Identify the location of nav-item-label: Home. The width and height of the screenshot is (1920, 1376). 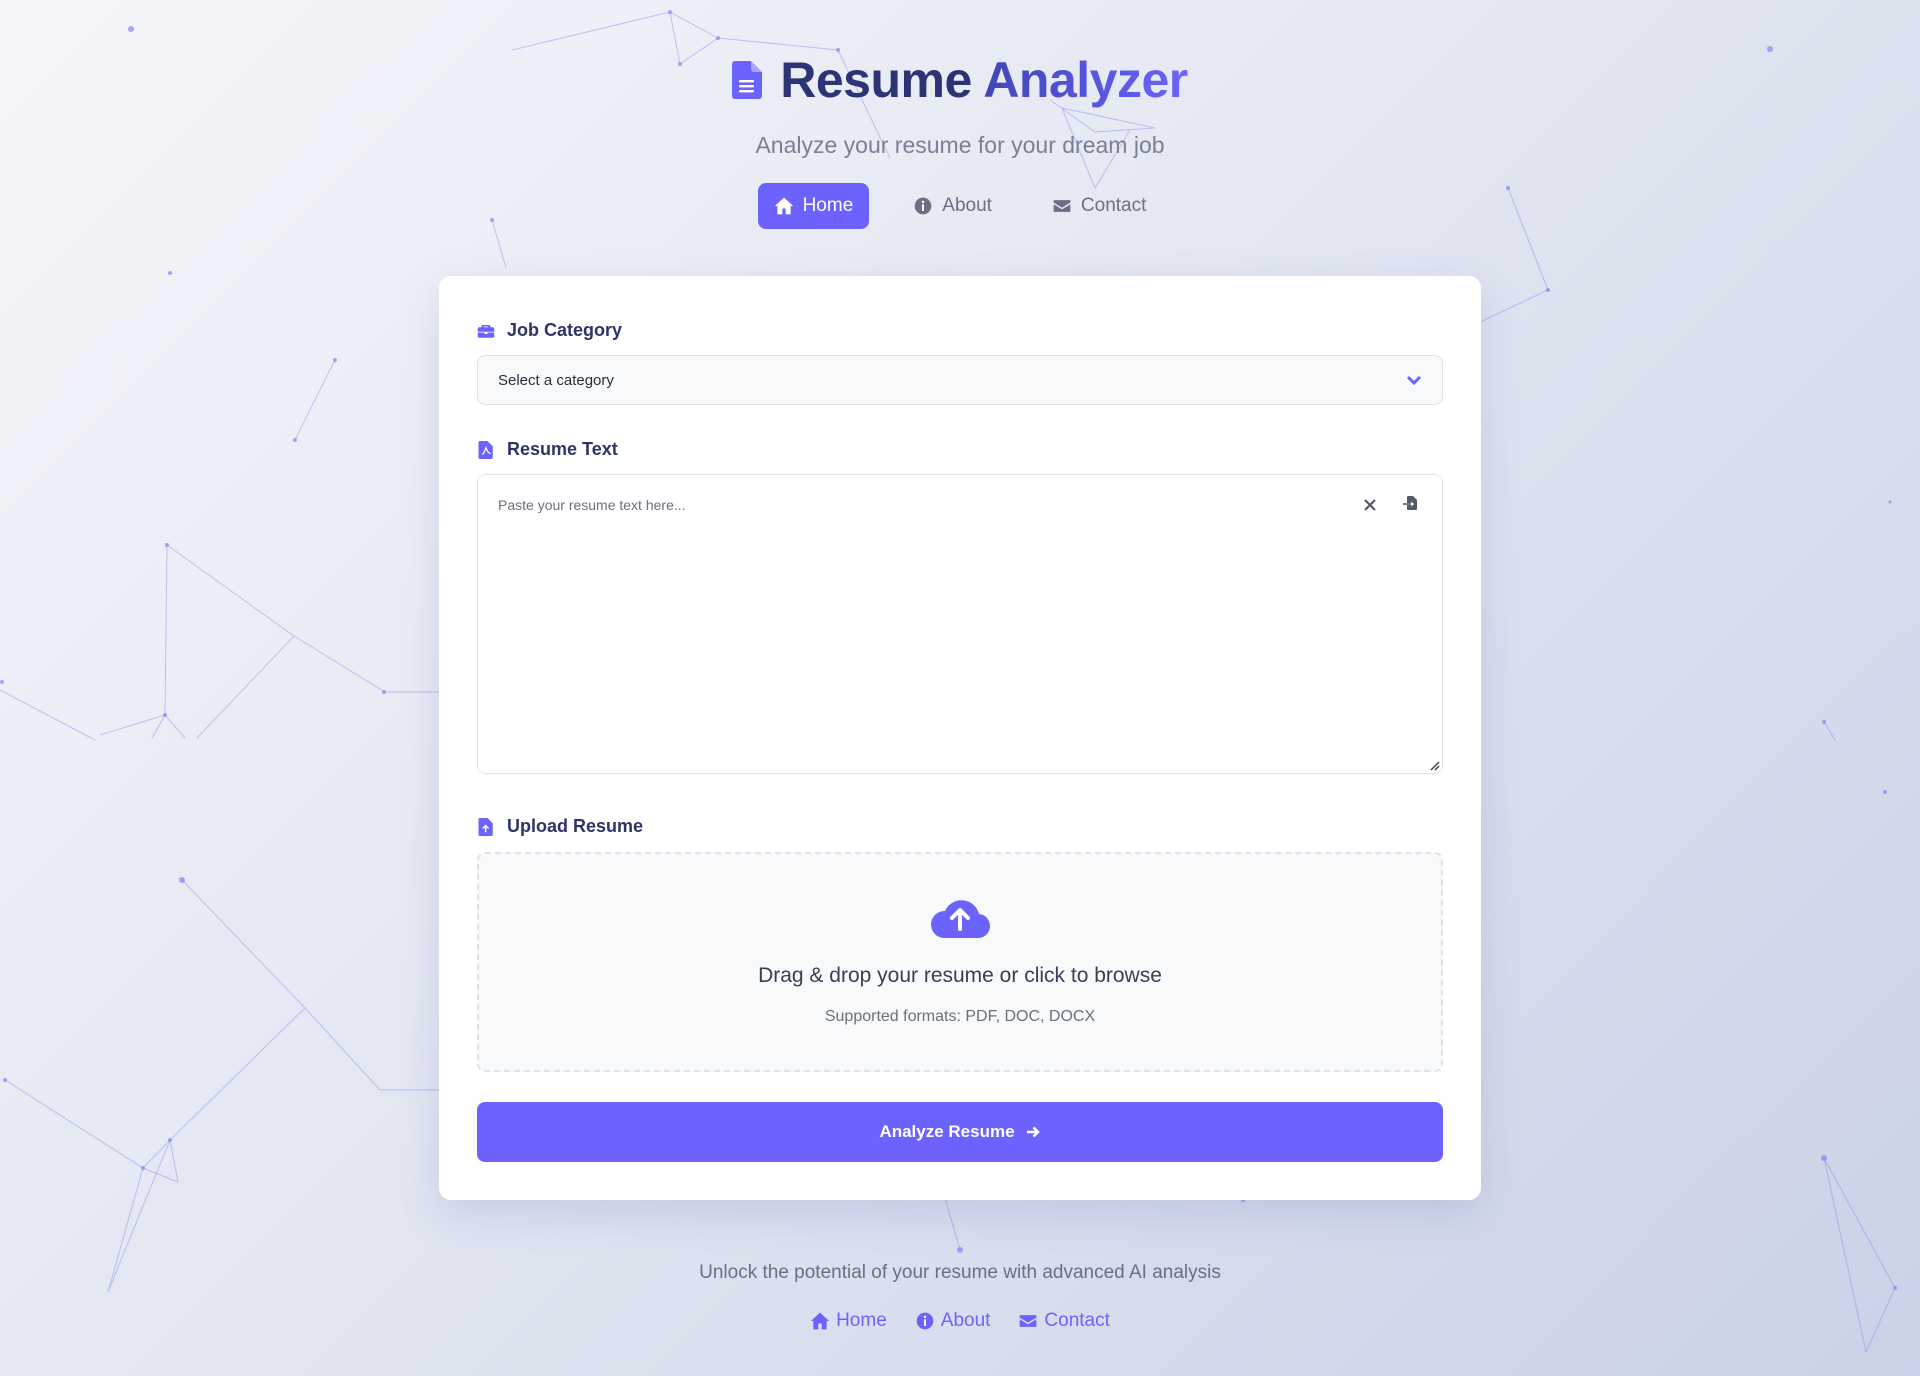
(828, 205).